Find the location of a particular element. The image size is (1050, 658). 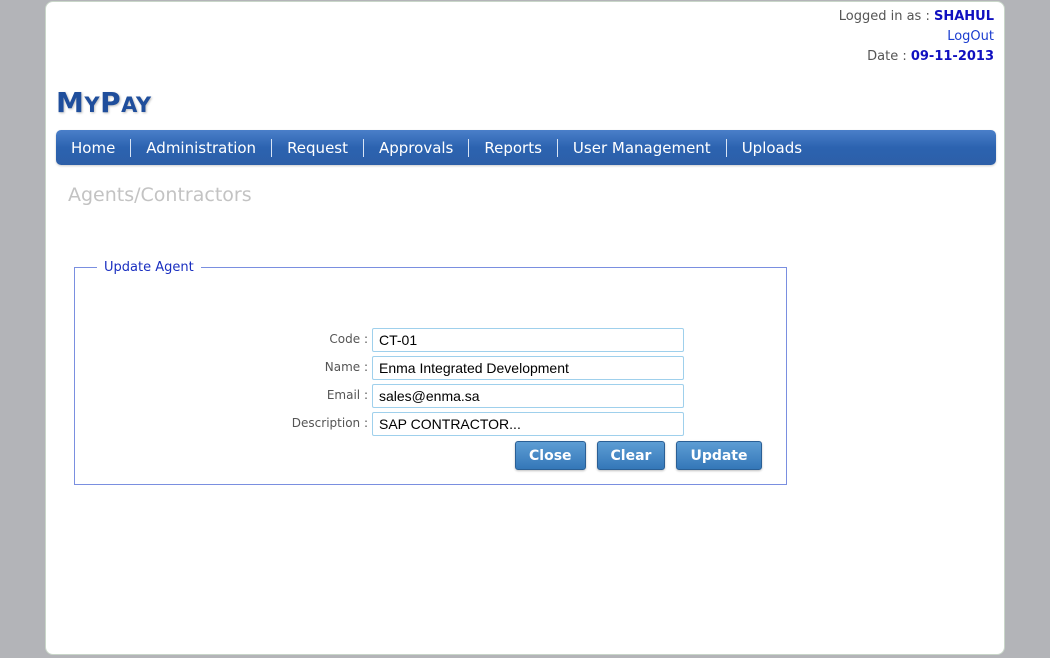

email-label: Email : is located at coordinates (347, 395).